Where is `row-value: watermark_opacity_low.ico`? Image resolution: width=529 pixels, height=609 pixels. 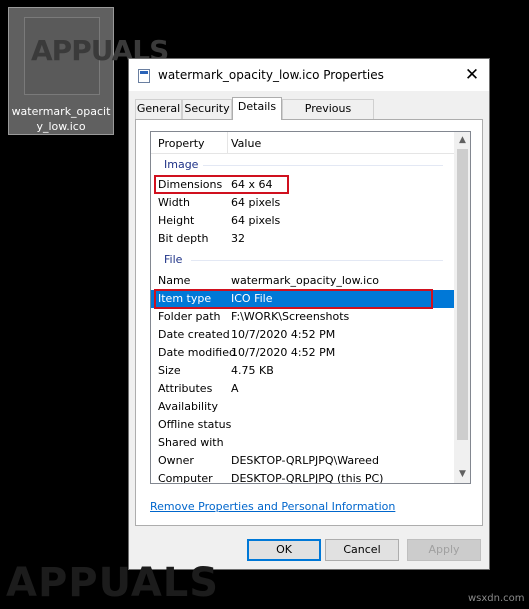 row-value: watermark_opacity_low.ico is located at coordinates (305, 280).